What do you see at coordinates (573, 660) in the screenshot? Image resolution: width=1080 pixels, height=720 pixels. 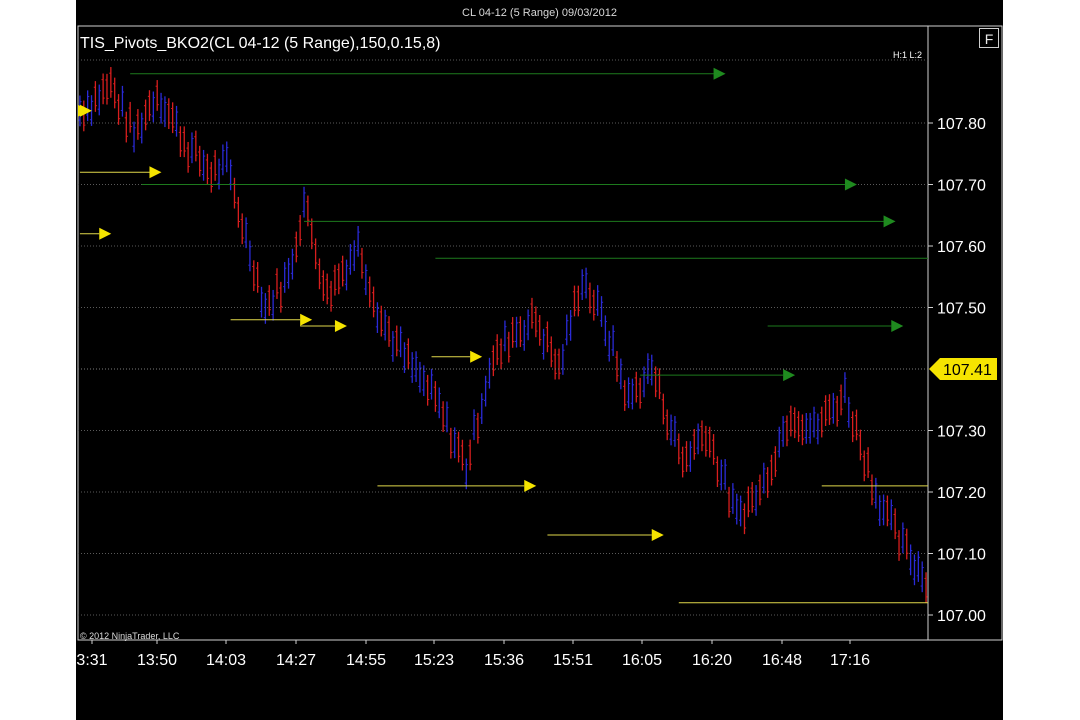 I see `x-tick-label: 15:51` at bounding box center [573, 660].